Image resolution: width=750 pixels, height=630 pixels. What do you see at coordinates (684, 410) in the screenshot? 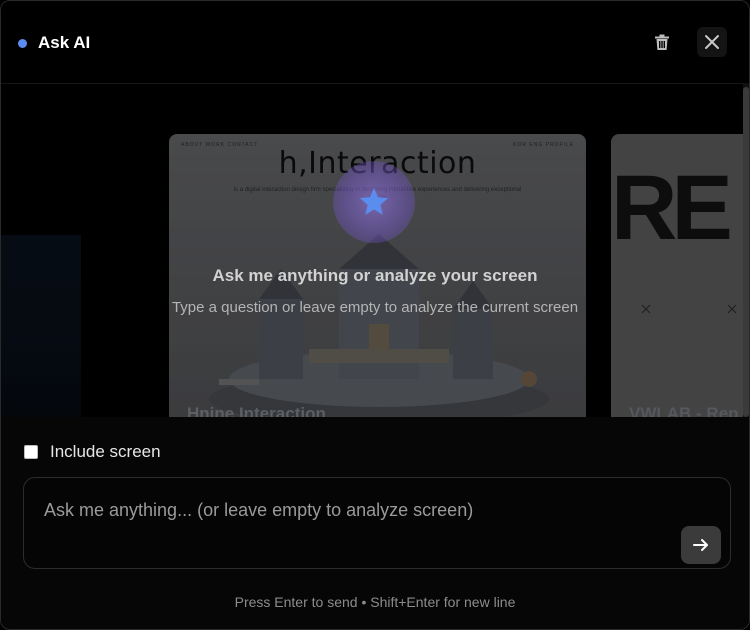
I see `card-title: VWLAB - Rep` at bounding box center [684, 410].